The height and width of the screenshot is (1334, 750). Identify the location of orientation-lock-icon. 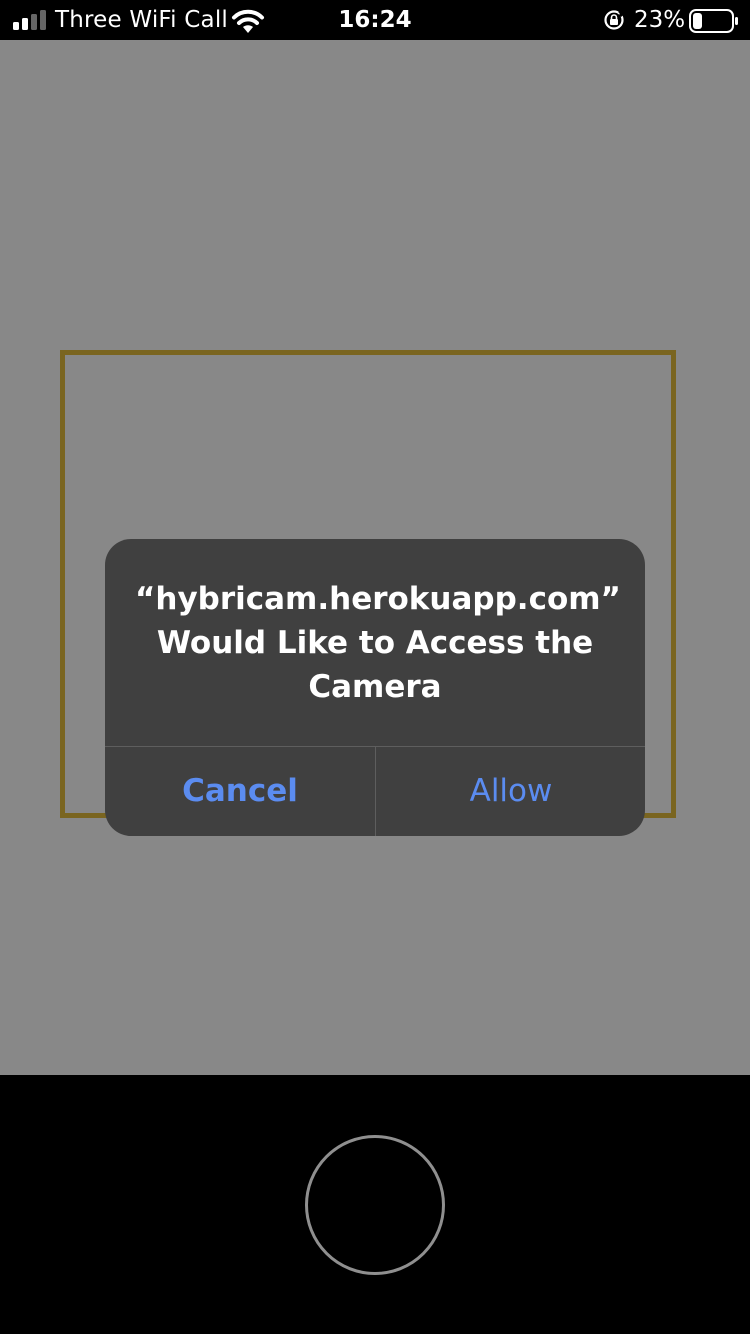
(614, 19).